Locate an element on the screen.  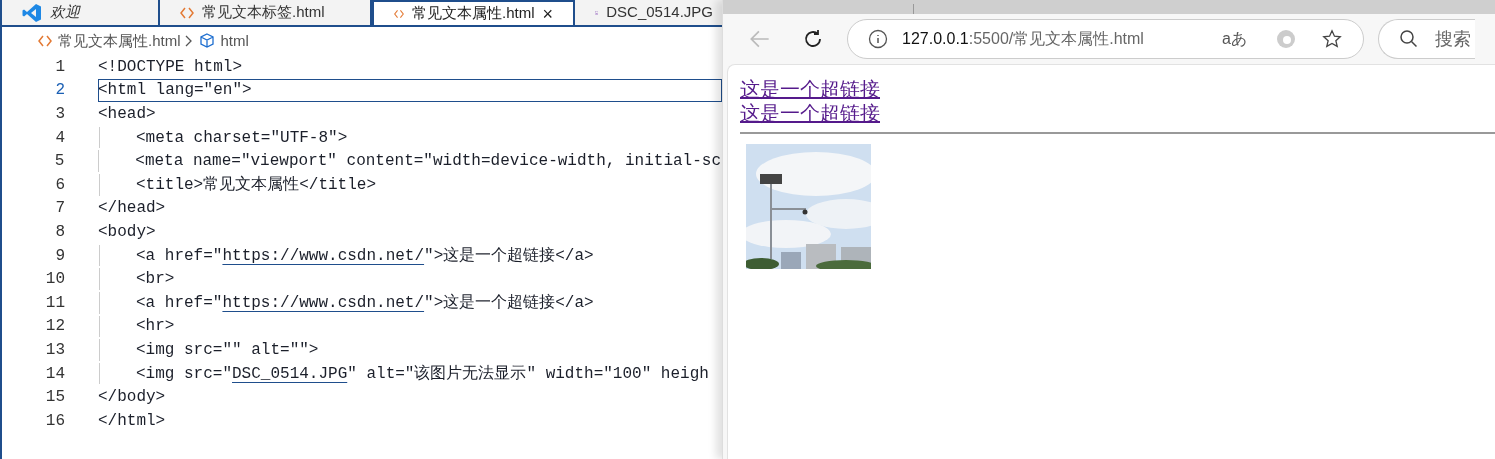
line-number: 15 is located at coordinates (54, 398).